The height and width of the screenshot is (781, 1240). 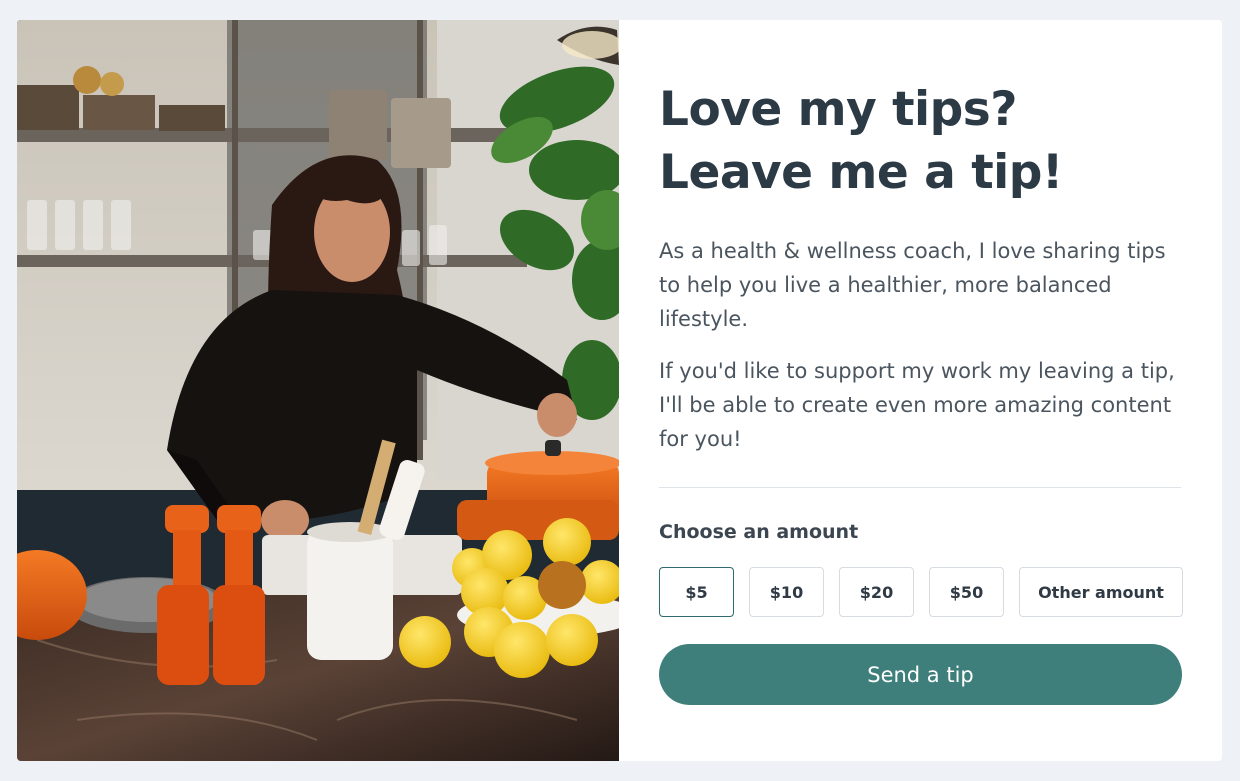 I want to click on amount-20-button: $20, so click(x=876, y=592).